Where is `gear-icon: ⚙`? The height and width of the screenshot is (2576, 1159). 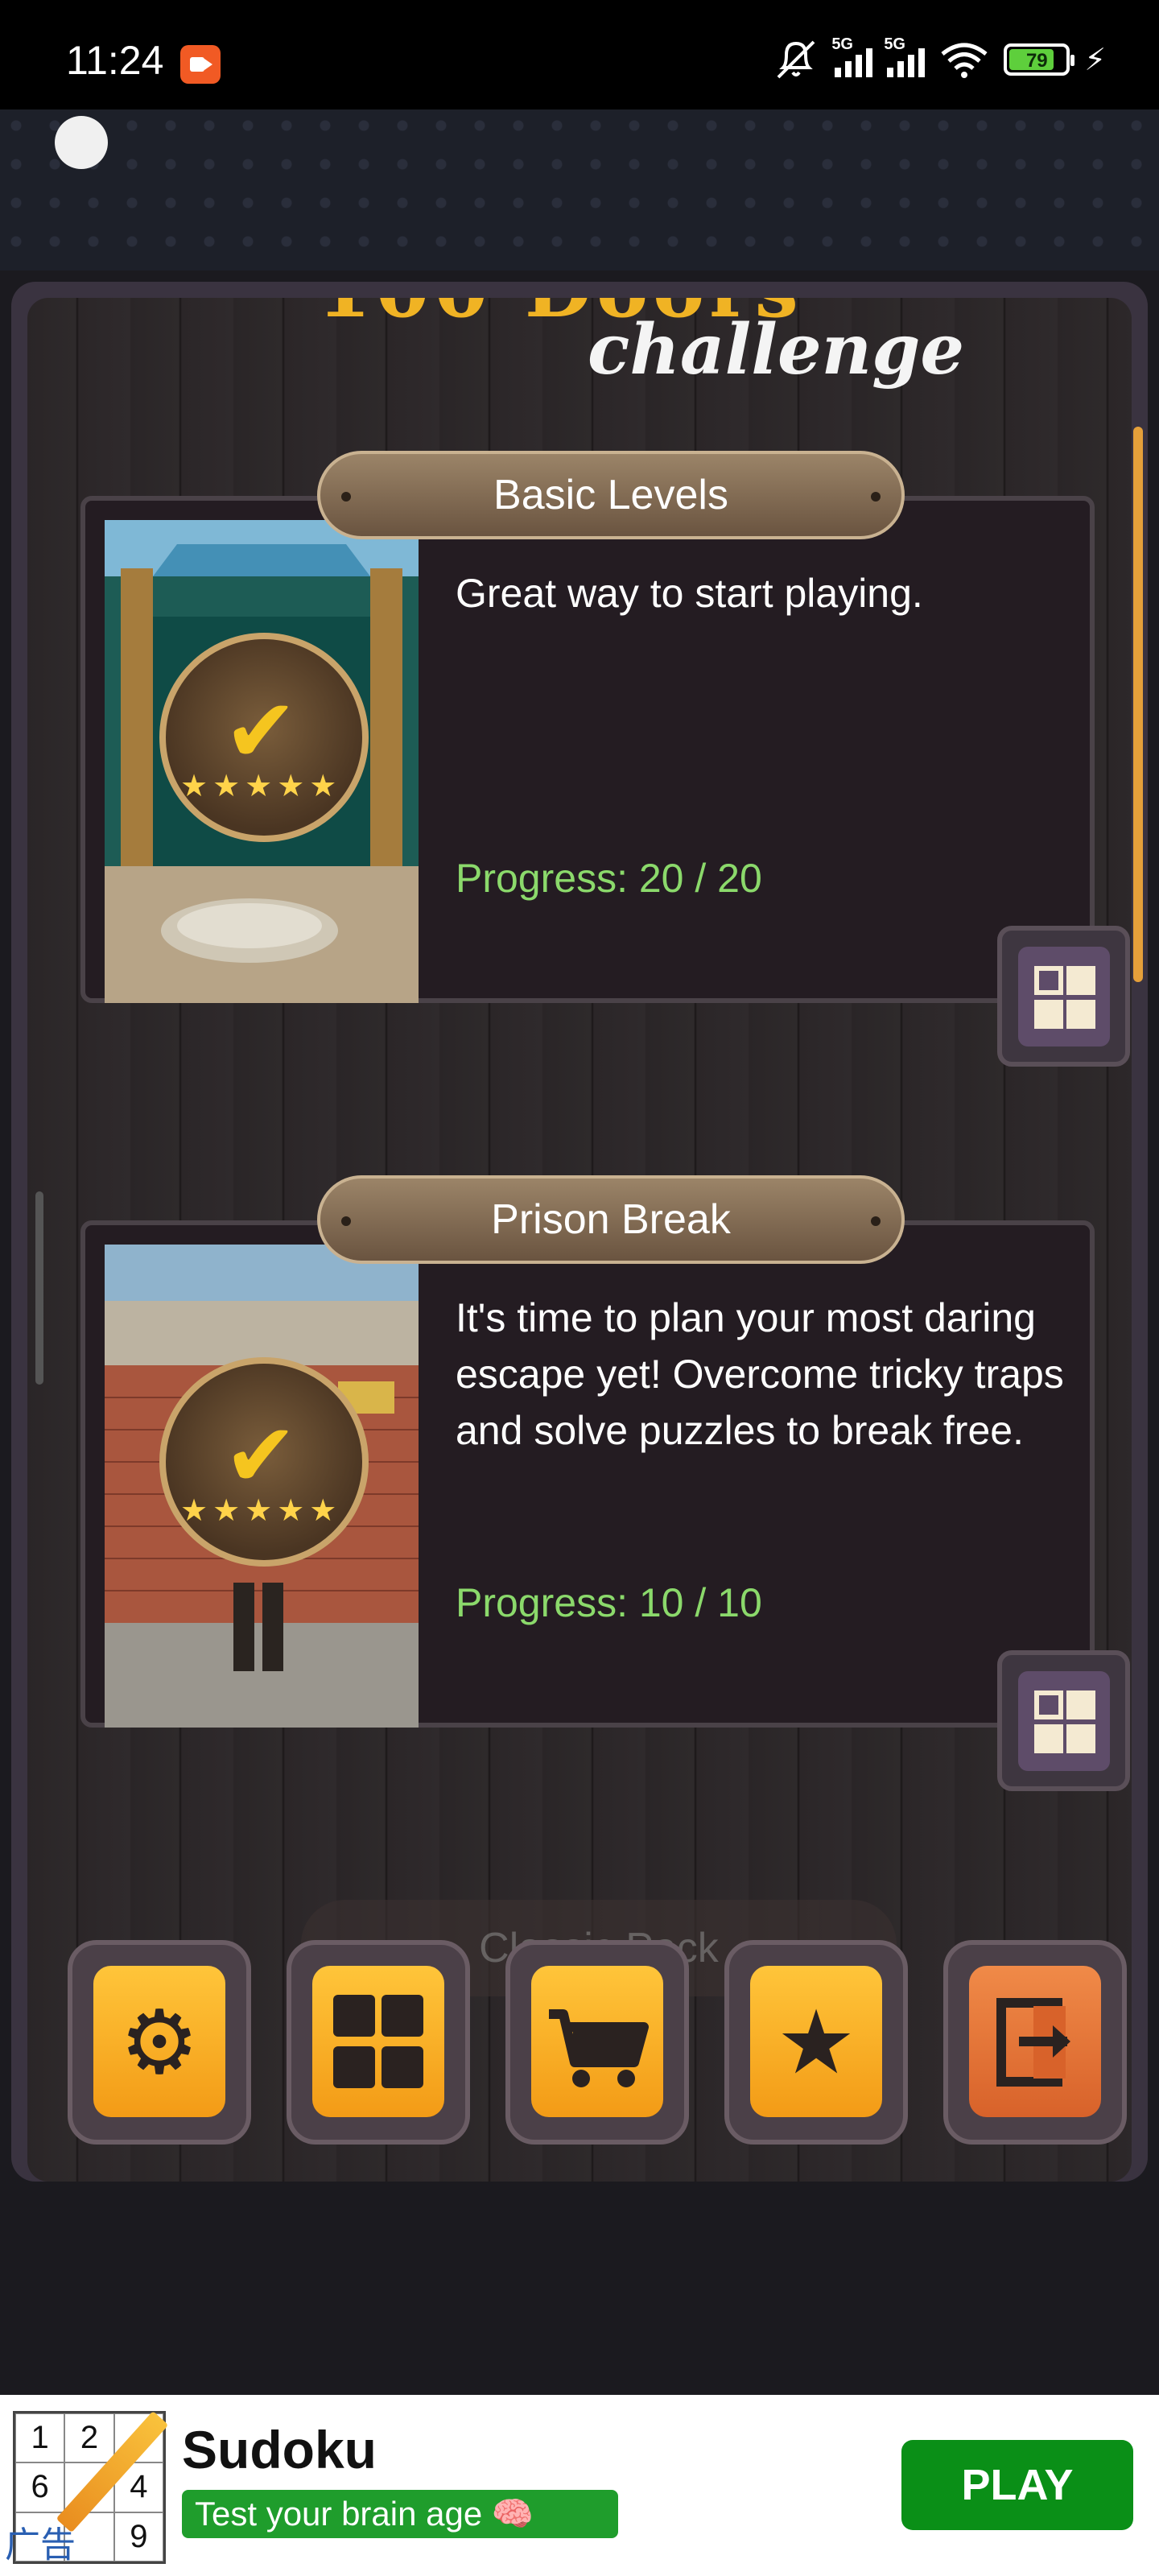 gear-icon: ⚙ is located at coordinates (159, 2042).